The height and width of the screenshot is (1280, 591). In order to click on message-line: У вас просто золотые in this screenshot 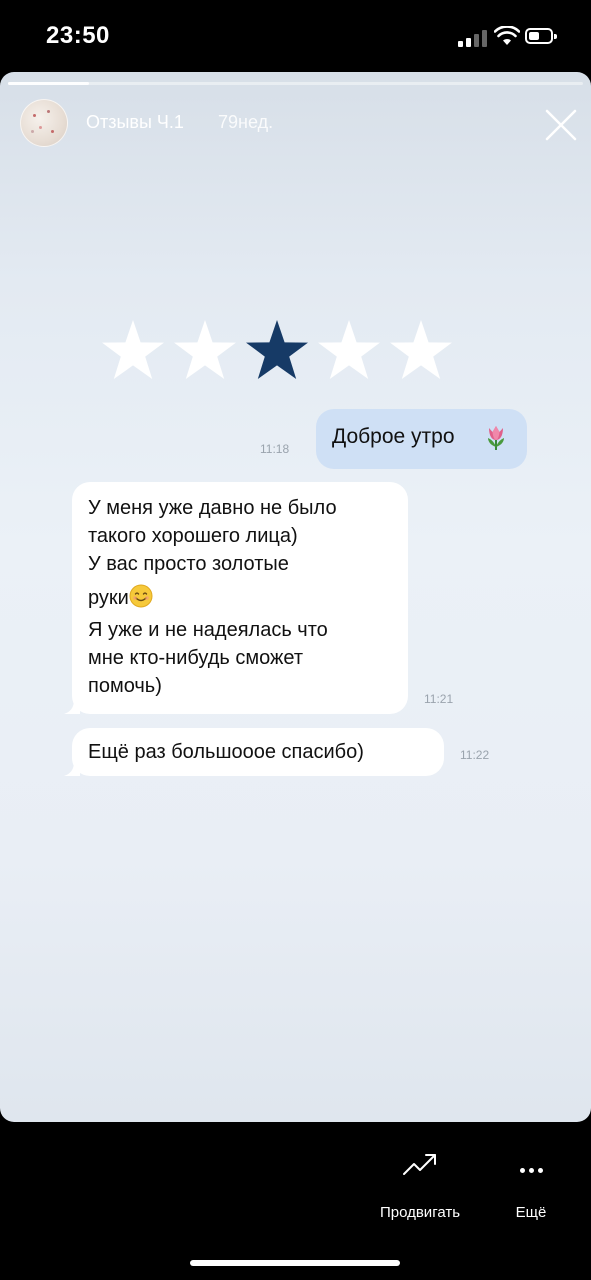, I will do `click(188, 564)`.